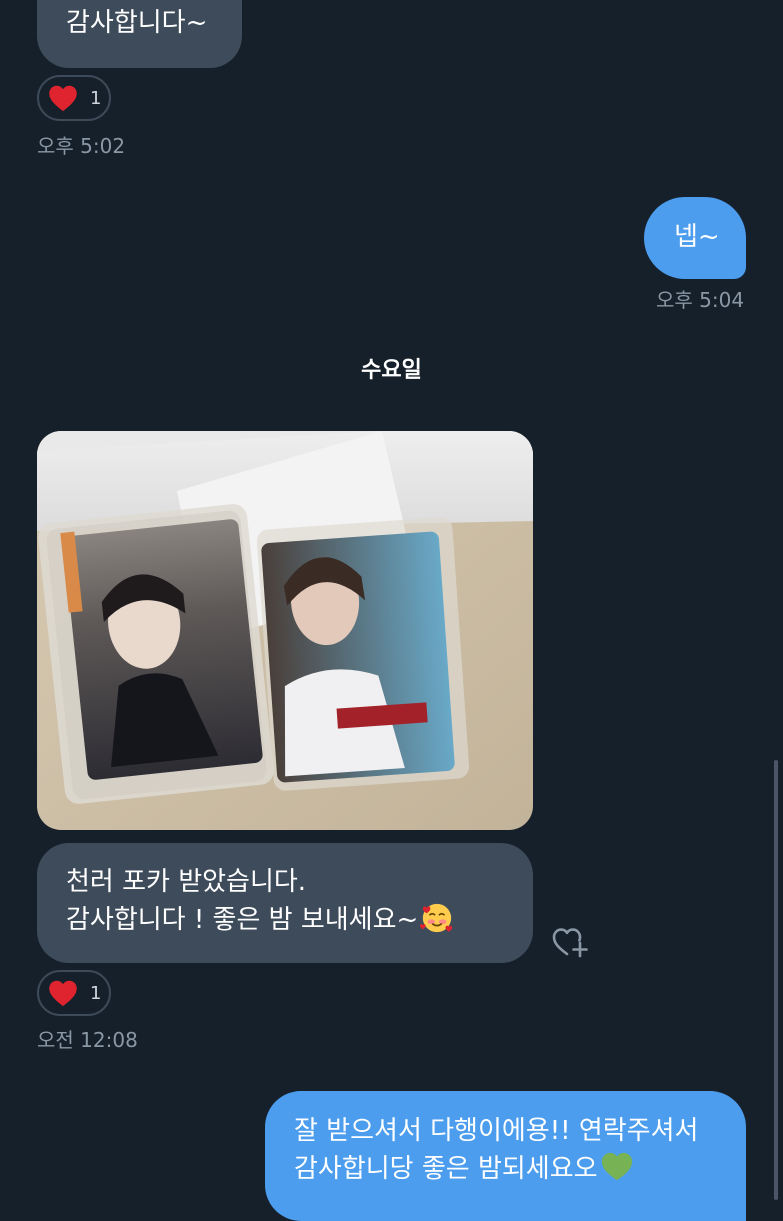 The width and height of the screenshot is (783, 1221). I want to click on message-line-2: 감사합니당 좋은 밤되세요오, so click(520, 1169).